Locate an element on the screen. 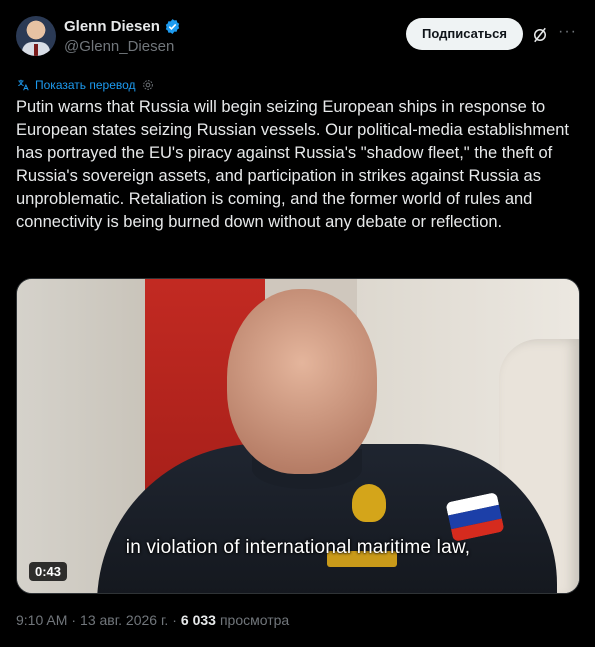 This screenshot has width=595, height=647. translate-row: Показать перевод is located at coordinates (85, 85).